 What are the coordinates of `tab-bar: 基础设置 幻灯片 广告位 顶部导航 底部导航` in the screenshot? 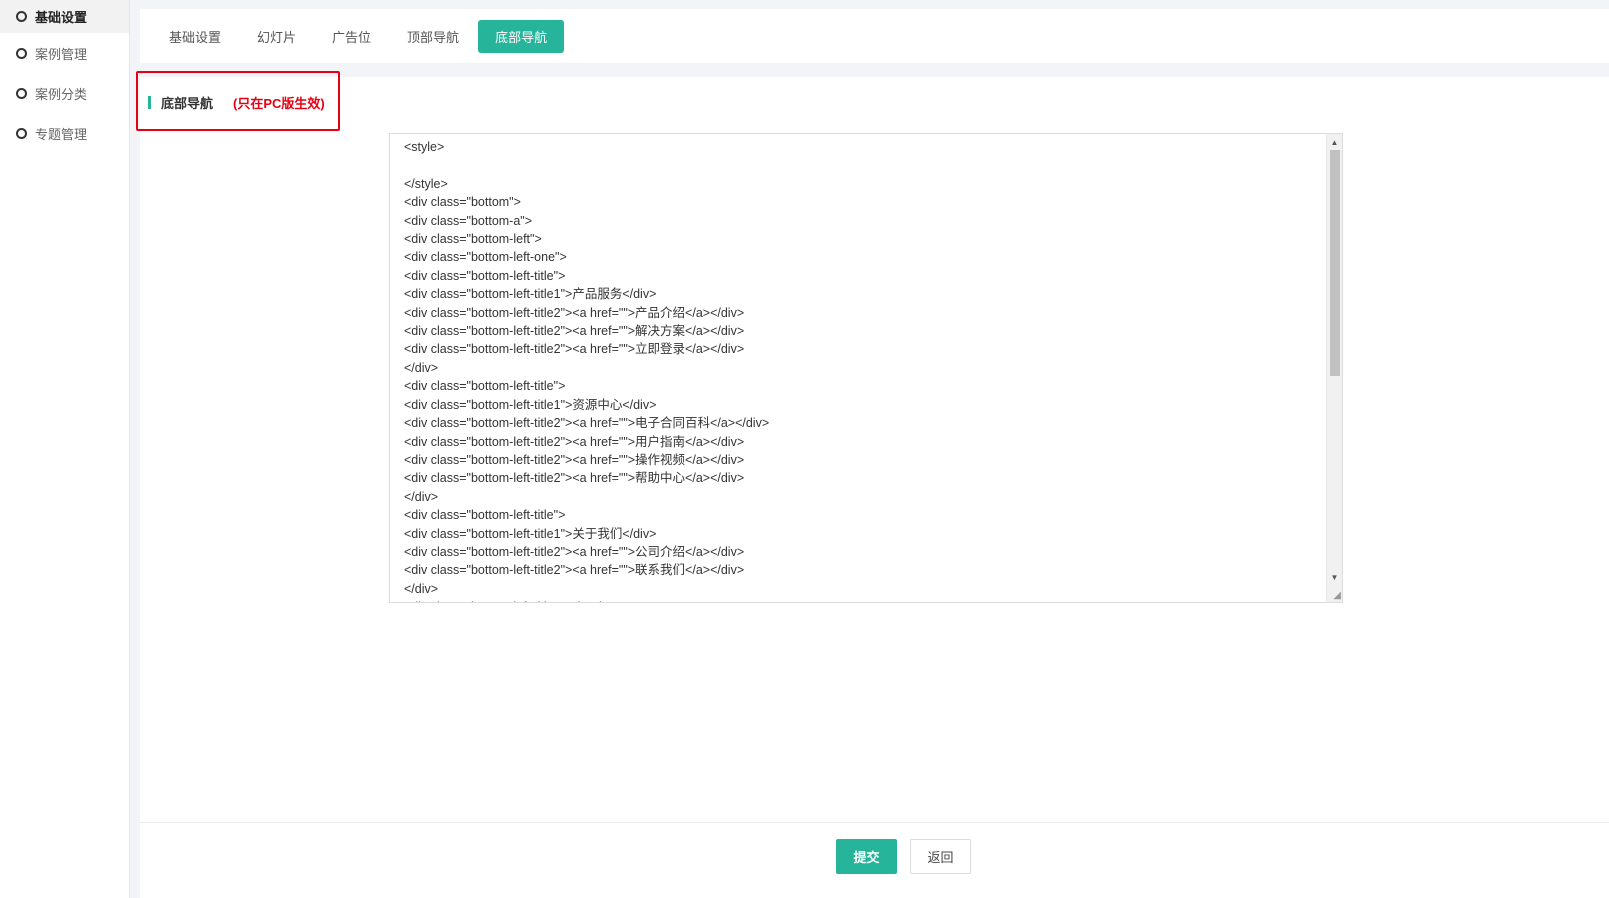 It's located at (874, 36).